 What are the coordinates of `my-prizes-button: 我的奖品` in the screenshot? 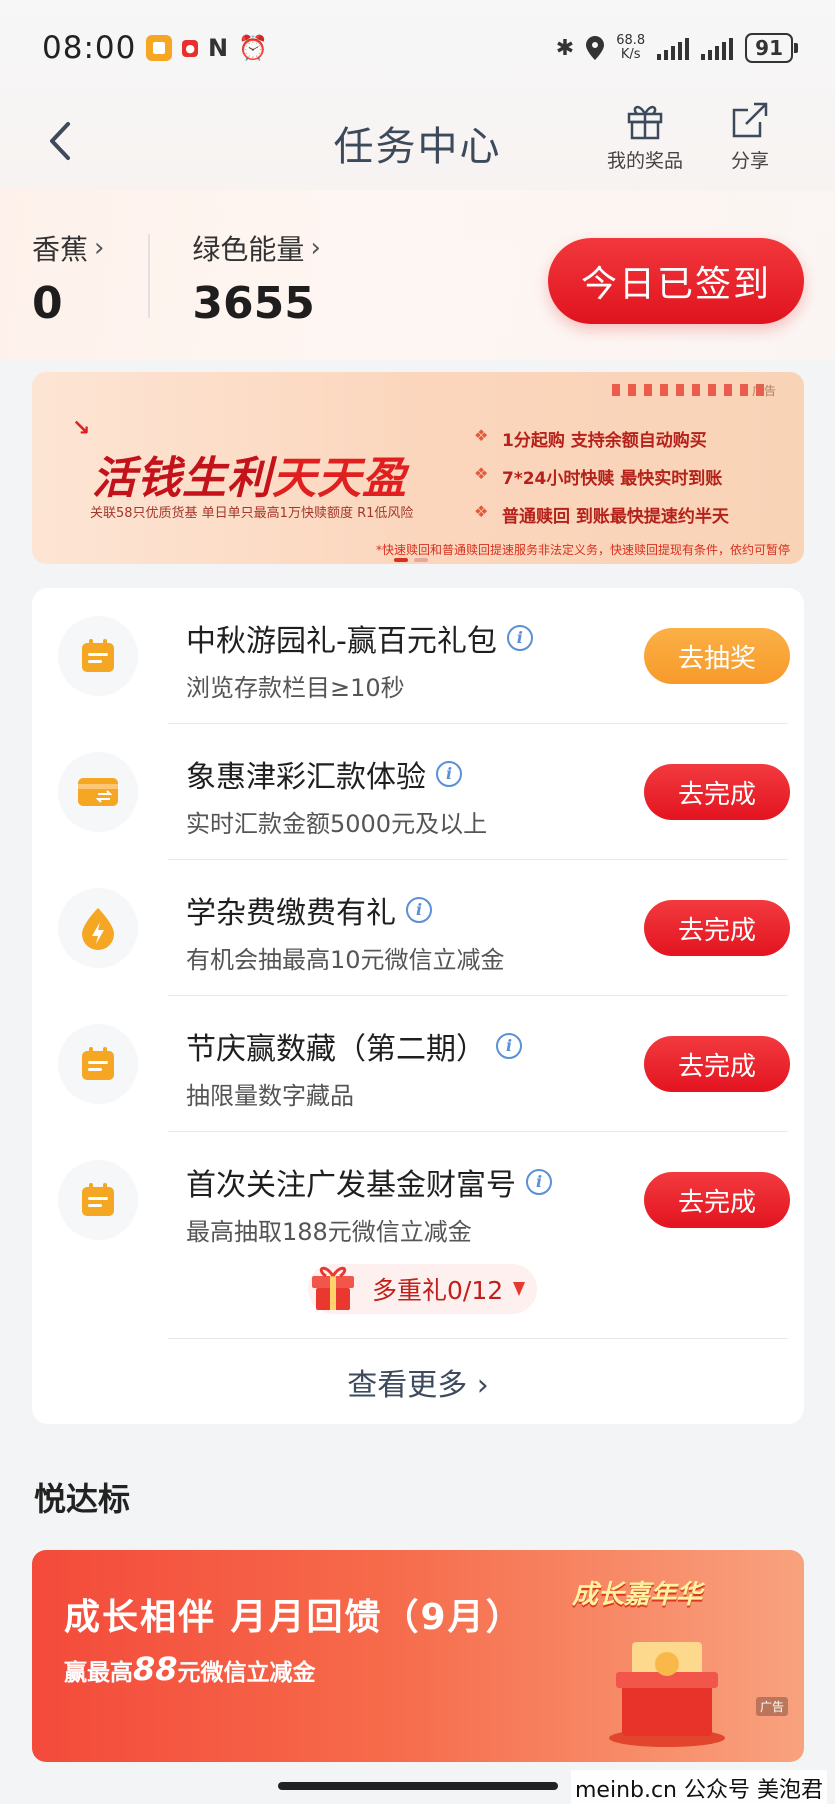 It's located at (645, 136).